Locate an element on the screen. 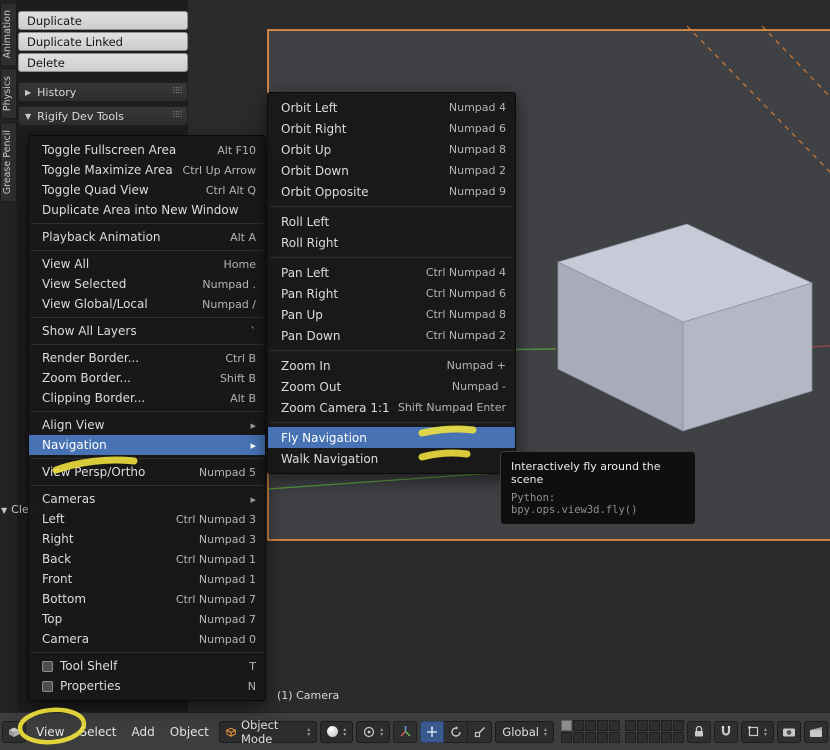  nav-submenu-item-roll-left: Roll Left is located at coordinates (391, 221).